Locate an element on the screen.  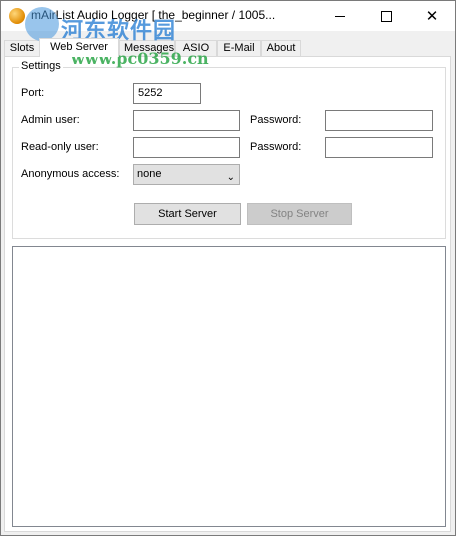
anonymous-access-value: none is located at coordinates (149, 174).